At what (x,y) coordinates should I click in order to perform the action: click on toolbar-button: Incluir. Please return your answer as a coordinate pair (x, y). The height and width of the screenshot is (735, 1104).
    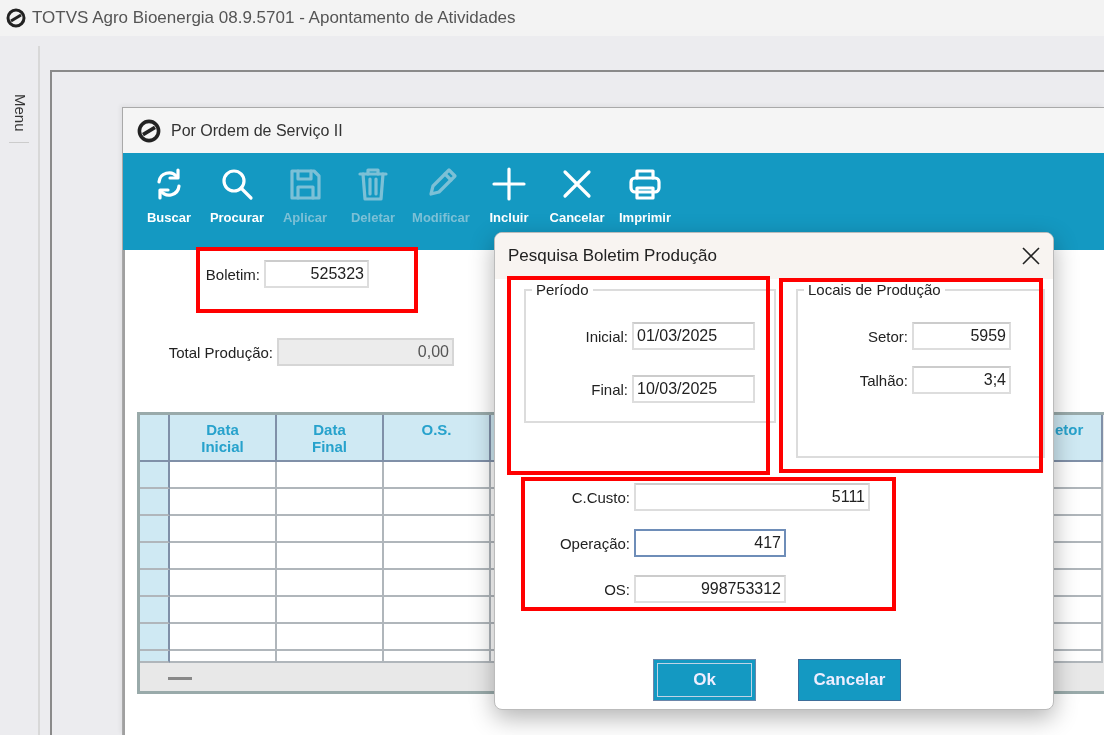
    Looking at the image, I should click on (509, 195).